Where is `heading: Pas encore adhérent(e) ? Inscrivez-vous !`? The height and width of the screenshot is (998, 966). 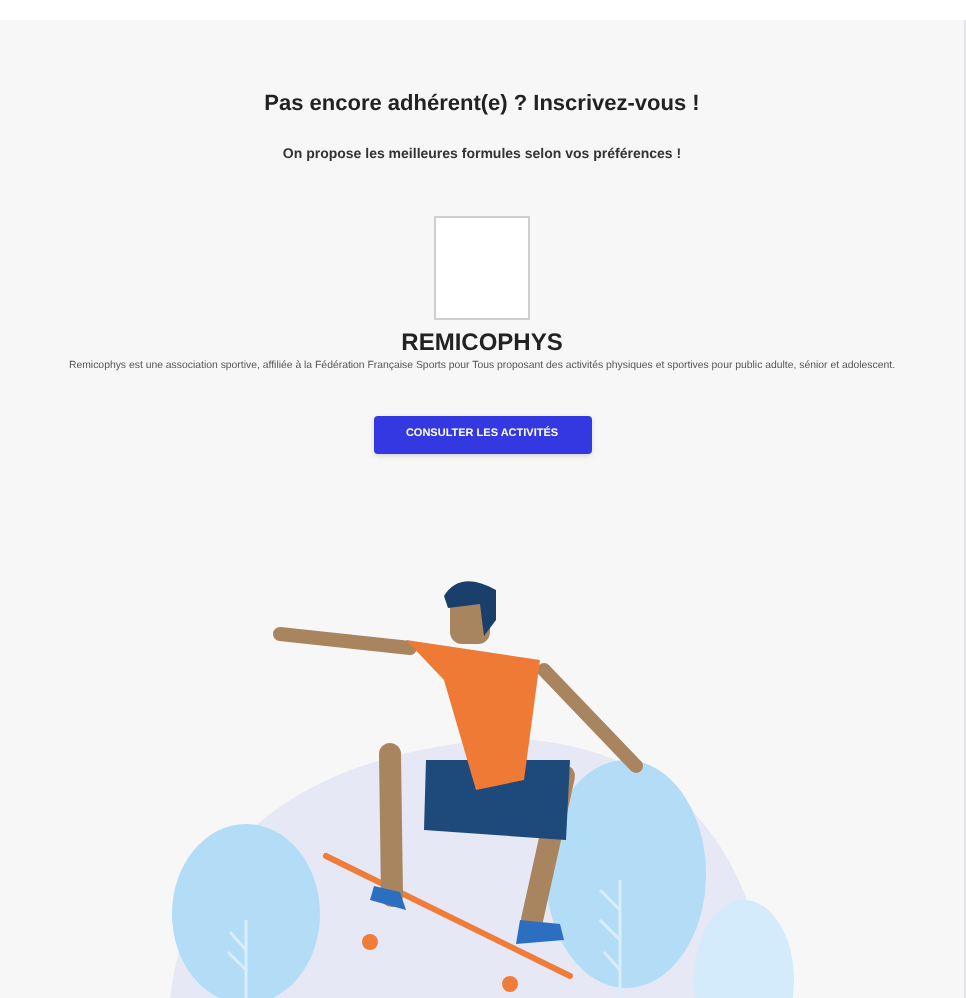 heading: Pas encore adhérent(e) ? Inscrivez-vous ! is located at coordinates (482, 105).